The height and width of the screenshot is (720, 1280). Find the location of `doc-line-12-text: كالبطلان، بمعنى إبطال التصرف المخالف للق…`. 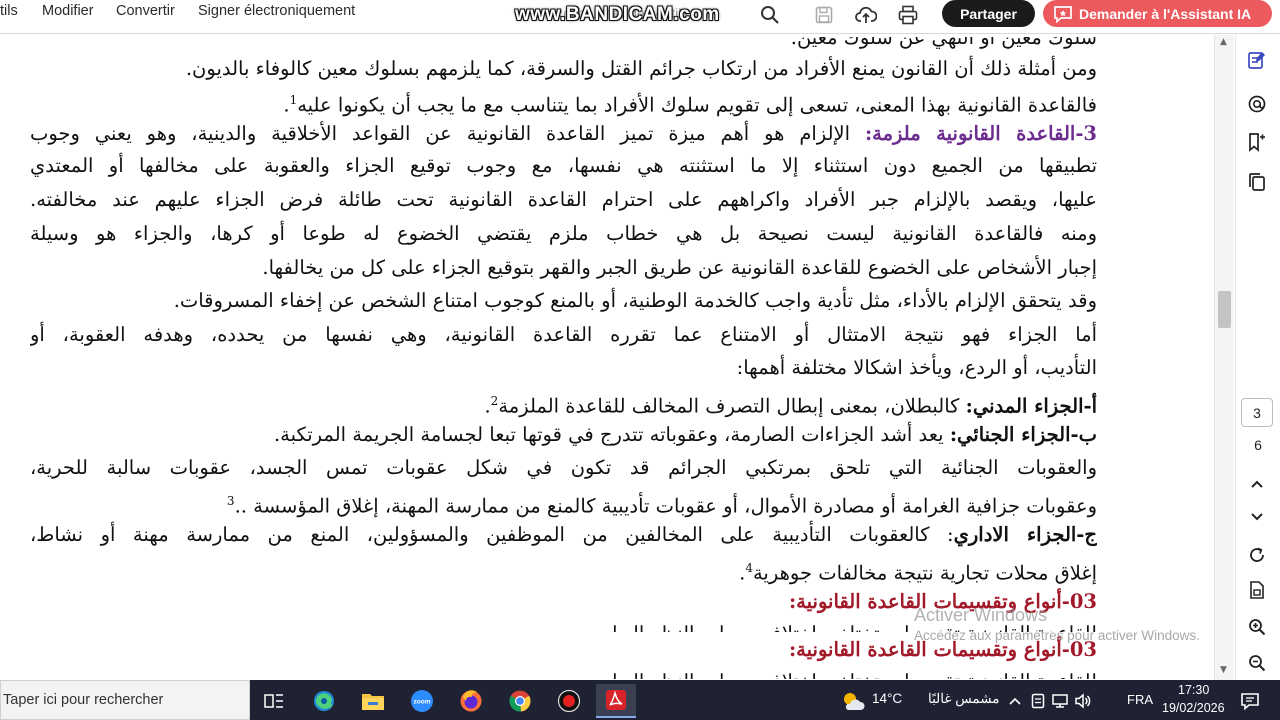

doc-line-12-text: كالبطلان، بمعنى إبطال التصرف المخالف للق… is located at coordinates (732, 406).